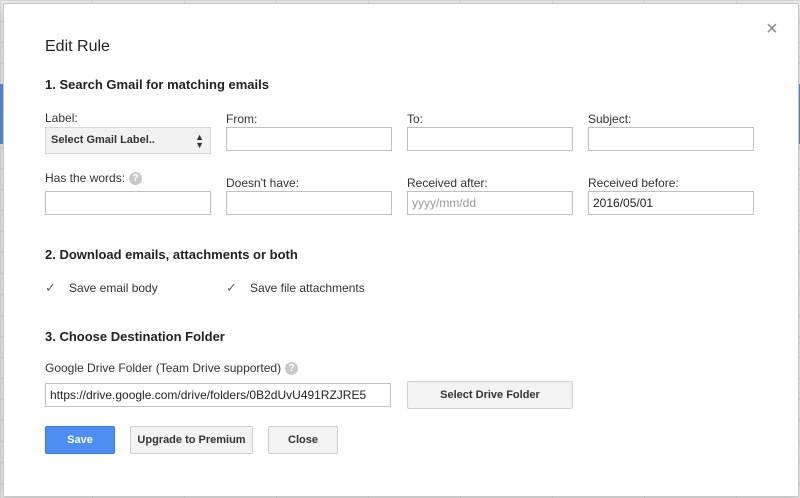 The width and height of the screenshot is (800, 498). Describe the element at coordinates (80, 440) in the screenshot. I see `save-button: Save` at that location.